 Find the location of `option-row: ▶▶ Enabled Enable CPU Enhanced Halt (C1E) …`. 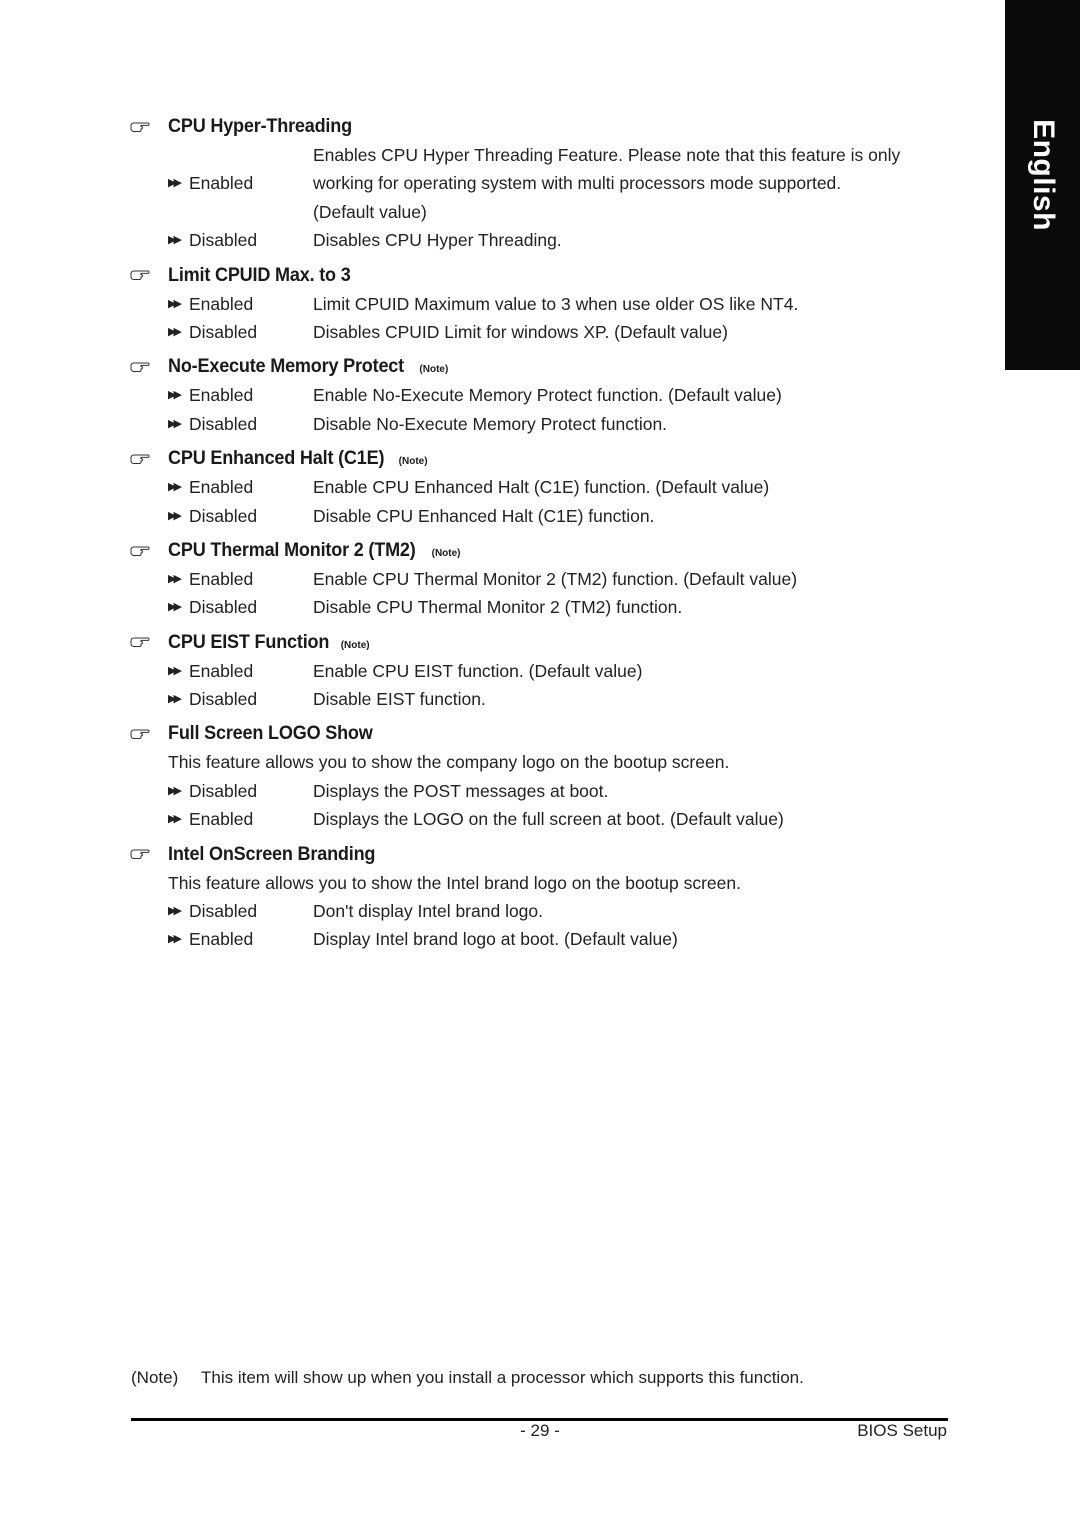

option-row: ▶▶ Enabled Enable CPU Enhanced Halt (C1E) … is located at coordinates (540, 487).